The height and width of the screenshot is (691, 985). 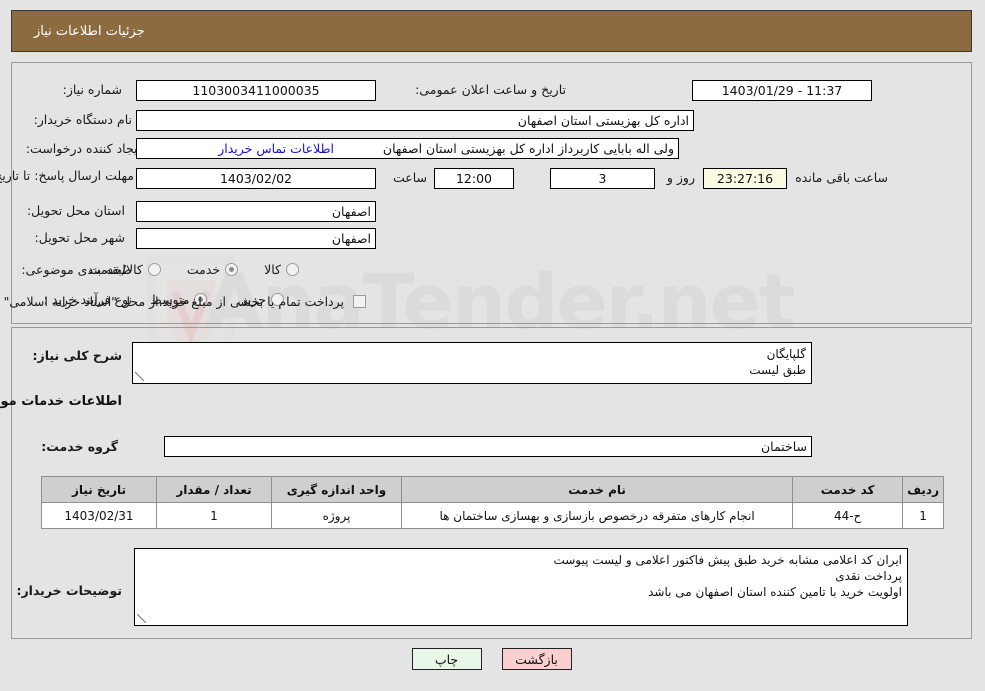 I want to click on need-number-label-wrap: شماره نیاز:, so click(x=93, y=89).